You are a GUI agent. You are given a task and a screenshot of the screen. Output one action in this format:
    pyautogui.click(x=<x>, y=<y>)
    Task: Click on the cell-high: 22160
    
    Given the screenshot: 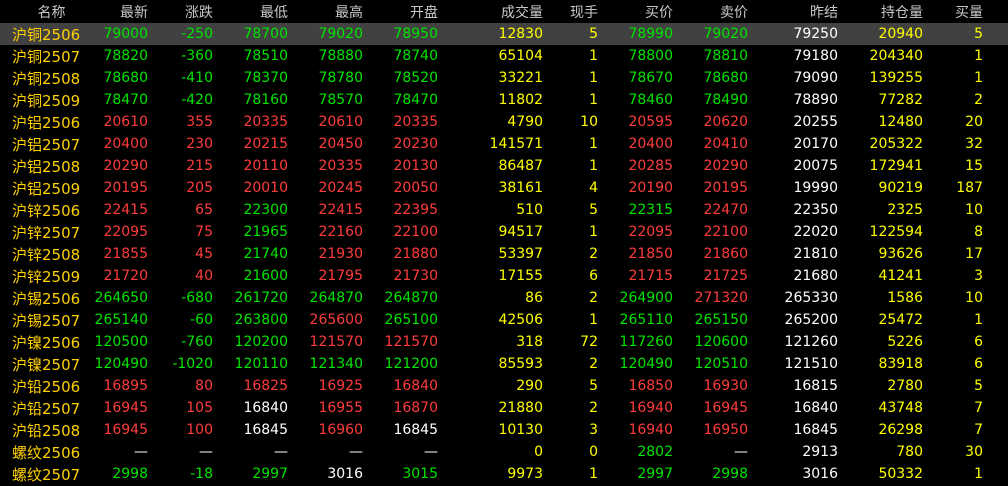 What is the action you would take?
    pyautogui.click(x=340, y=232)
    